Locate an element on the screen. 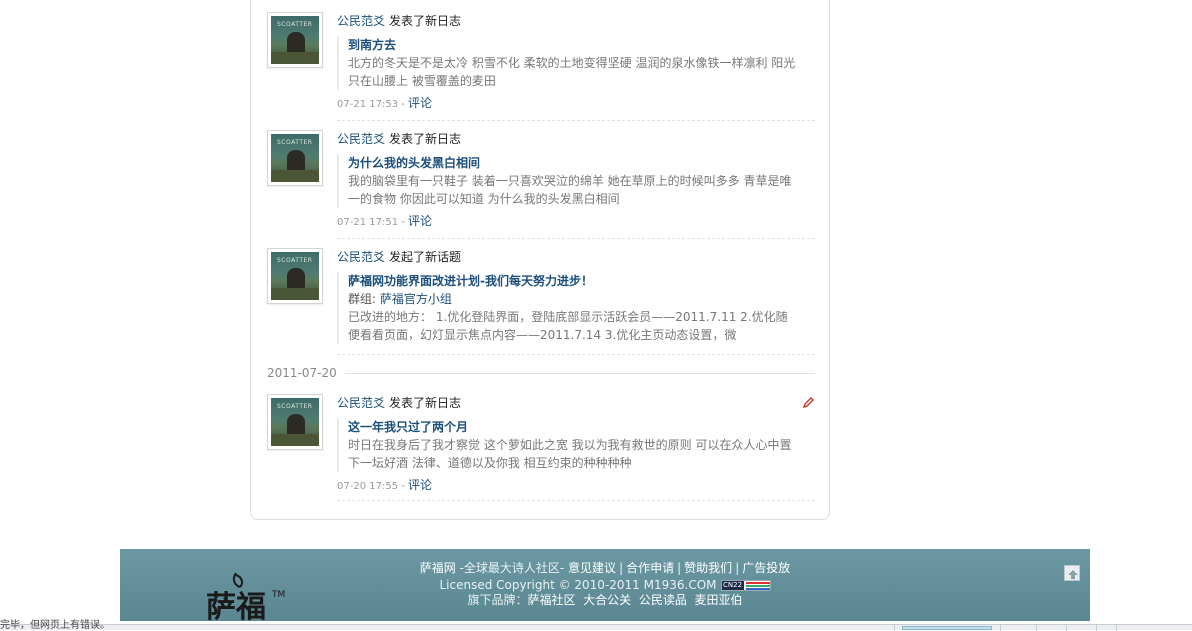 Image resolution: width=1192 pixels, height=631 pixels. cnzz-badge: CN22 is located at coordinates (745, 585).